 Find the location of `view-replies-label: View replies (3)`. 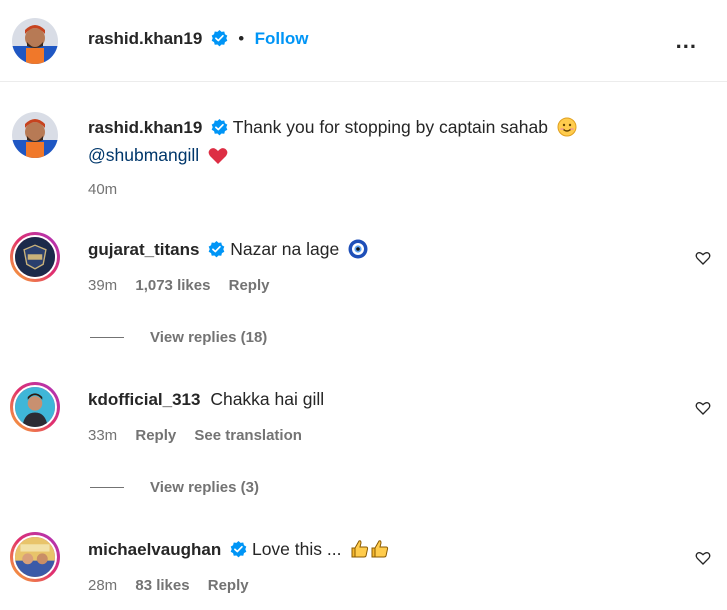

view-replies-label: View replies (3) is located at coordinates (204, 487).